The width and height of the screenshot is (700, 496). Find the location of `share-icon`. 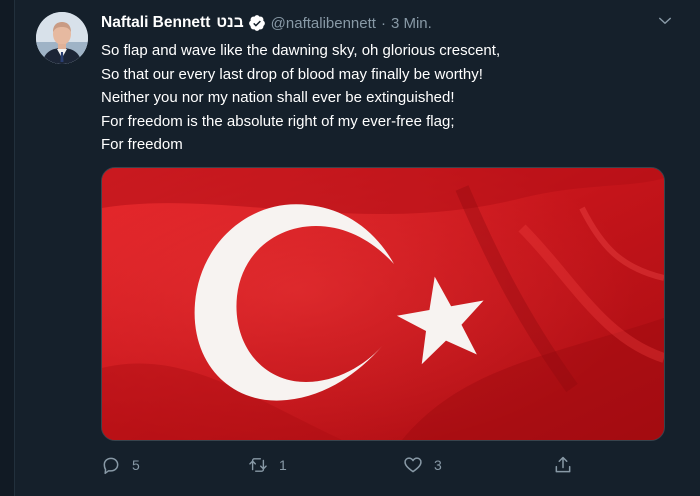

share-icon is located at coordinates (563, 465).